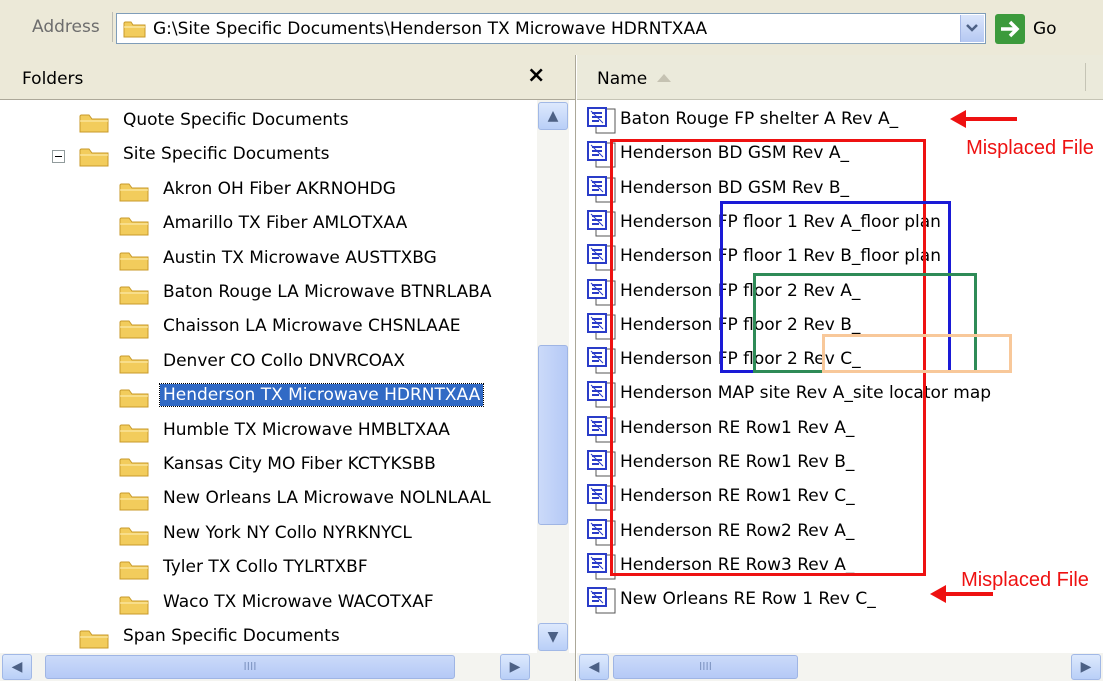 The image size is (1103, 681). I want to click on file-label: Baton Rouge FP shelter A Rev A_, so click(759, 119).